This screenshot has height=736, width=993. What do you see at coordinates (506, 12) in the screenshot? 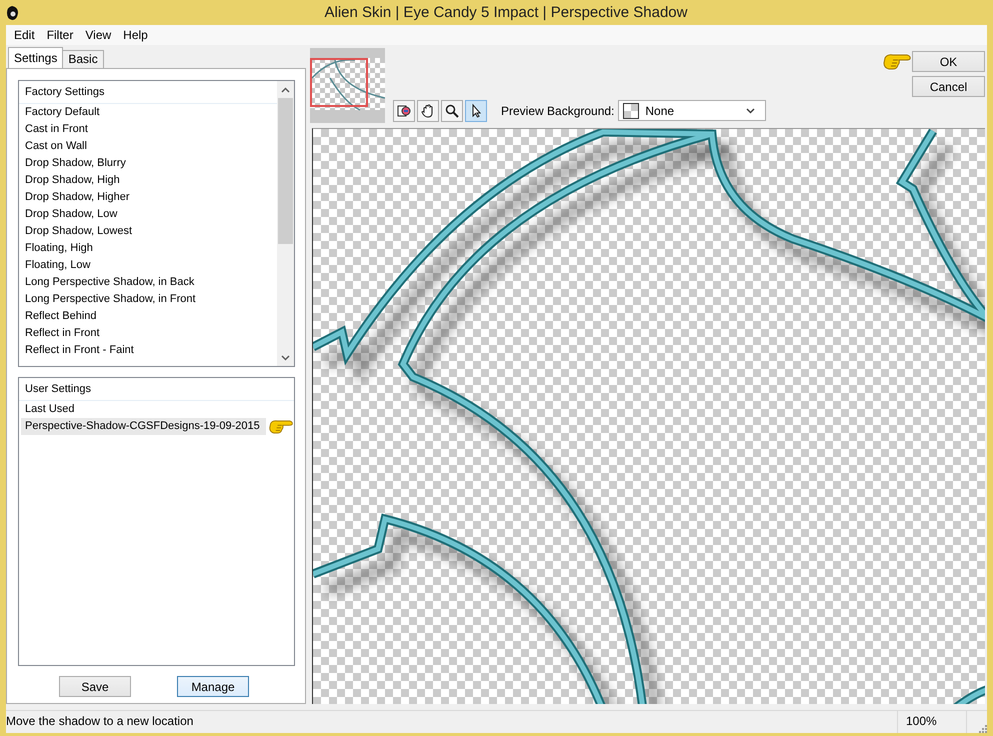
I see `window-title: Alien Skin | Eye Candy 5 Impact | Perspective Shadow` at bounding box center [506, 12].